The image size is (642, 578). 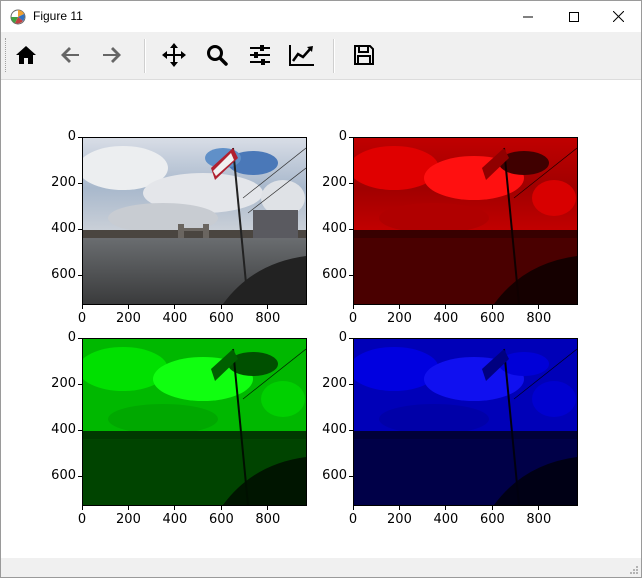 I want to click on tower-bridge-photo, so click(x=194, y=221).